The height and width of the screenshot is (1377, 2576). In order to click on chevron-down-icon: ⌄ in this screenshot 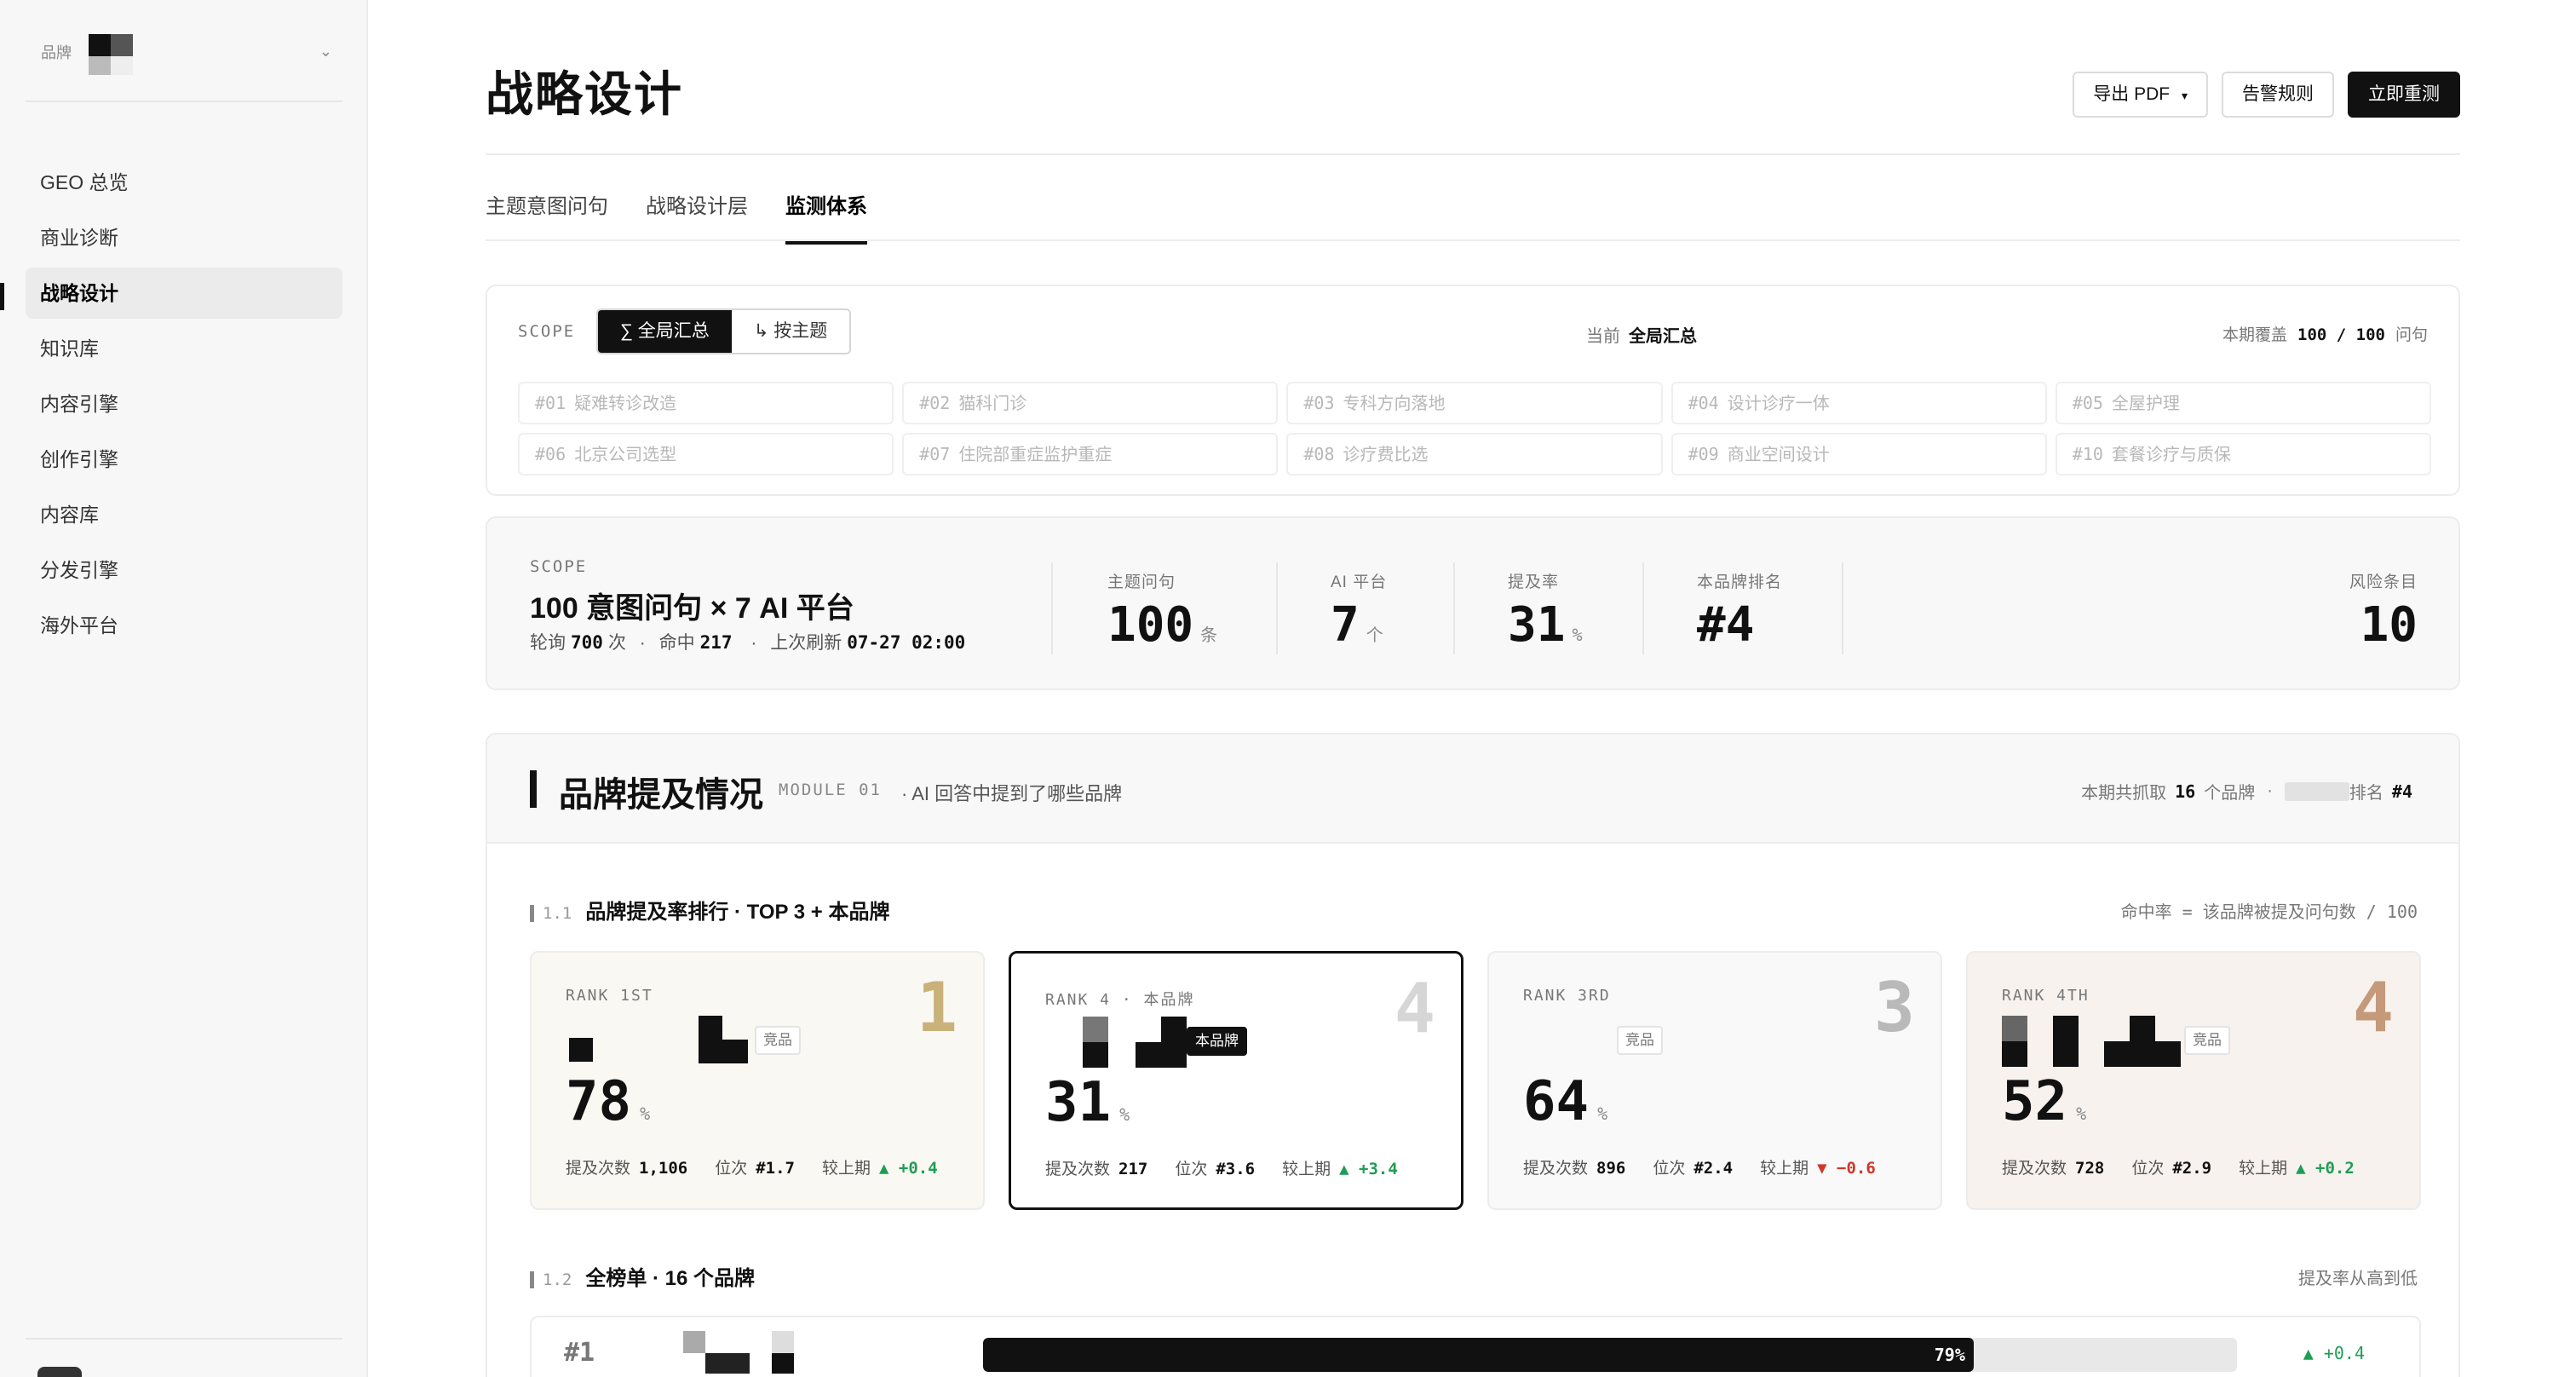, I will do `click(325, 51)`.